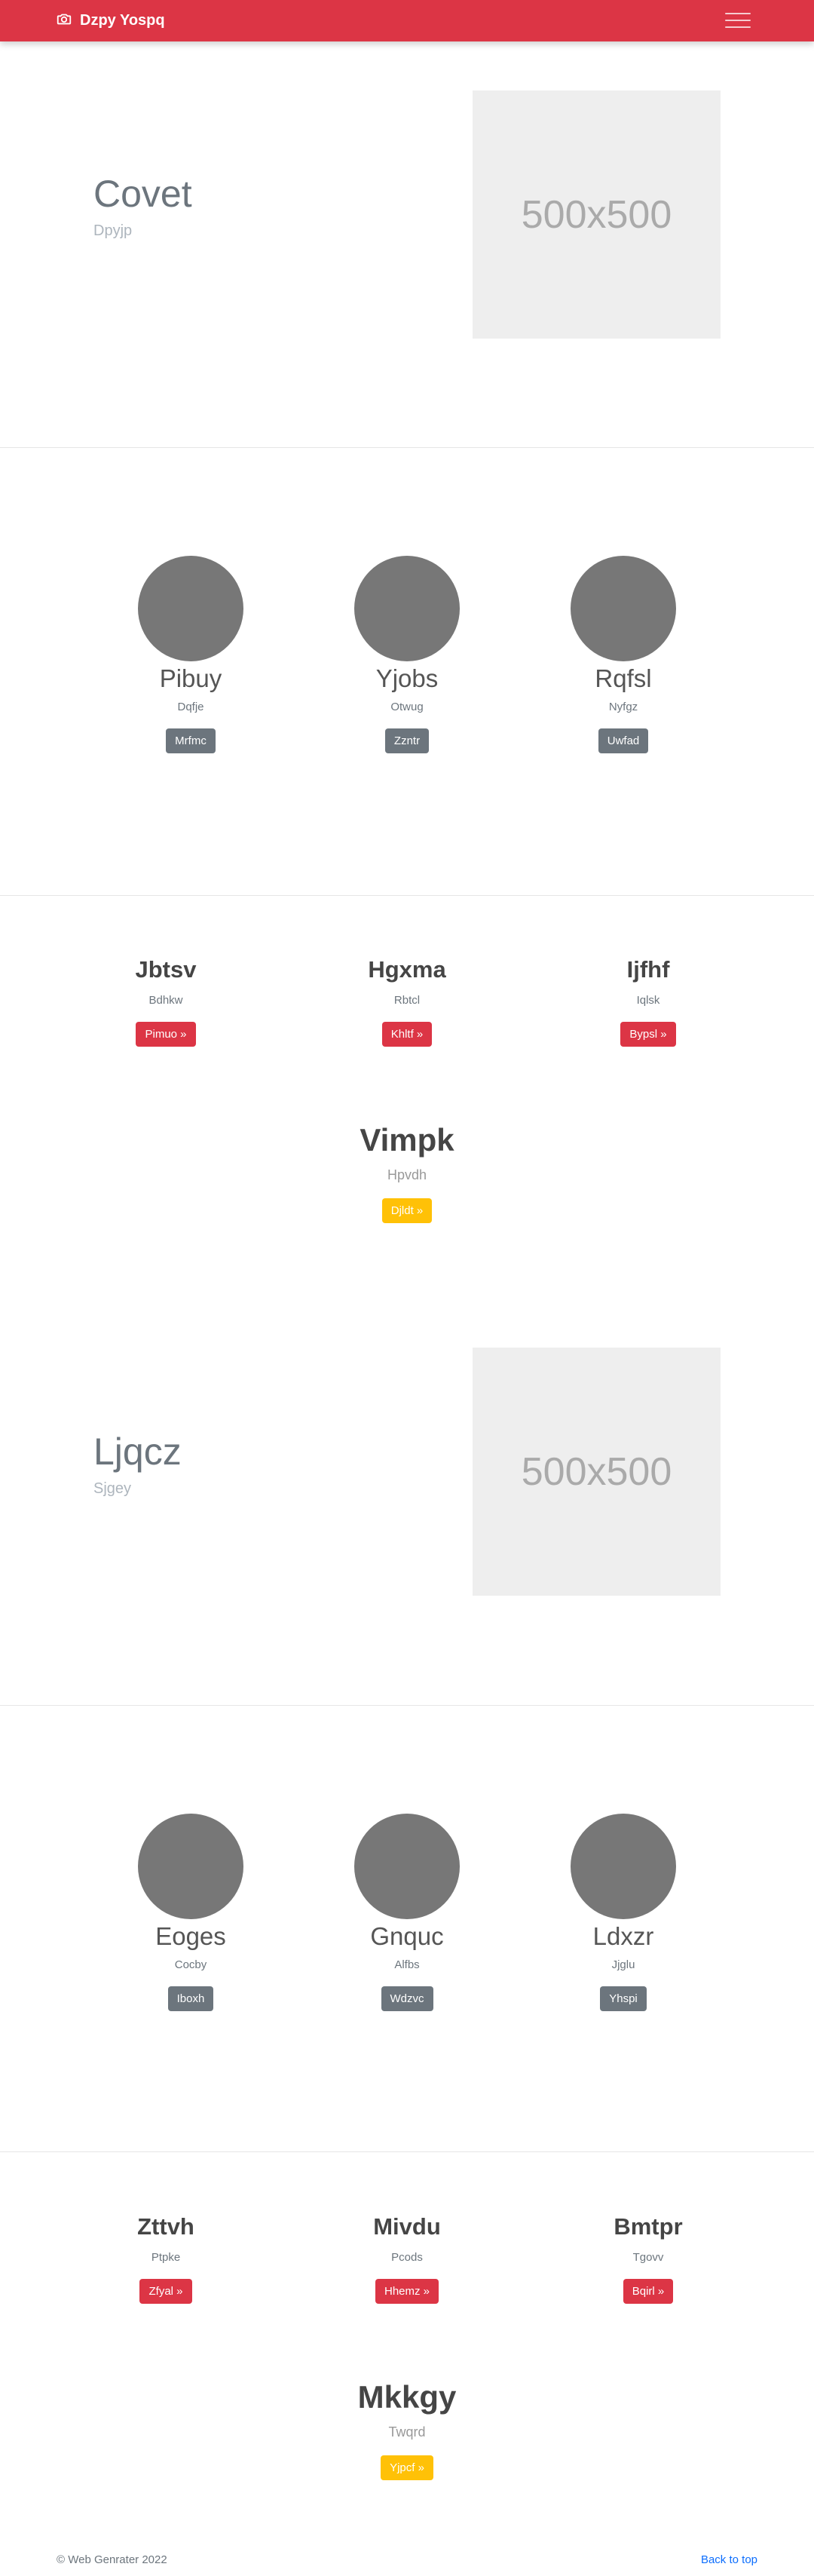  Describe the element at coordinates (190, 707) in the screenshot. I see `team-member-role: Dqfje` at that location.